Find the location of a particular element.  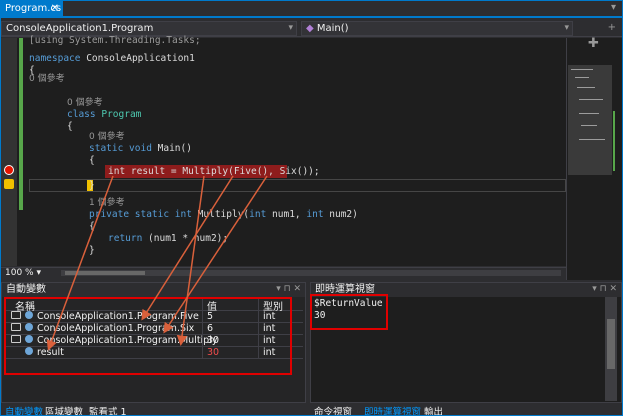

split-icon: + is located at coordinates (612, 27).